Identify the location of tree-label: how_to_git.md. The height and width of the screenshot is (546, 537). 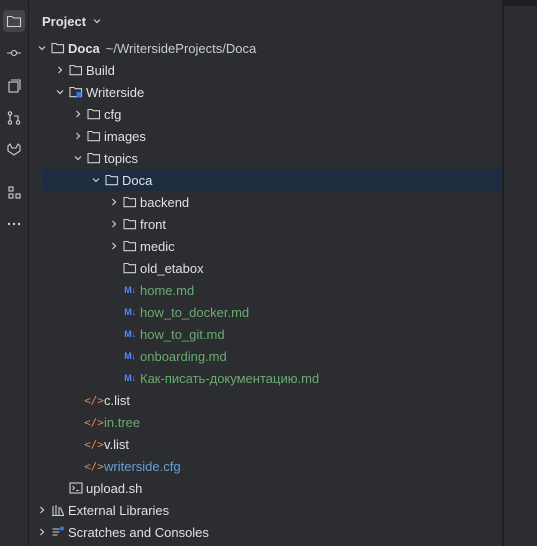
(182, 334).